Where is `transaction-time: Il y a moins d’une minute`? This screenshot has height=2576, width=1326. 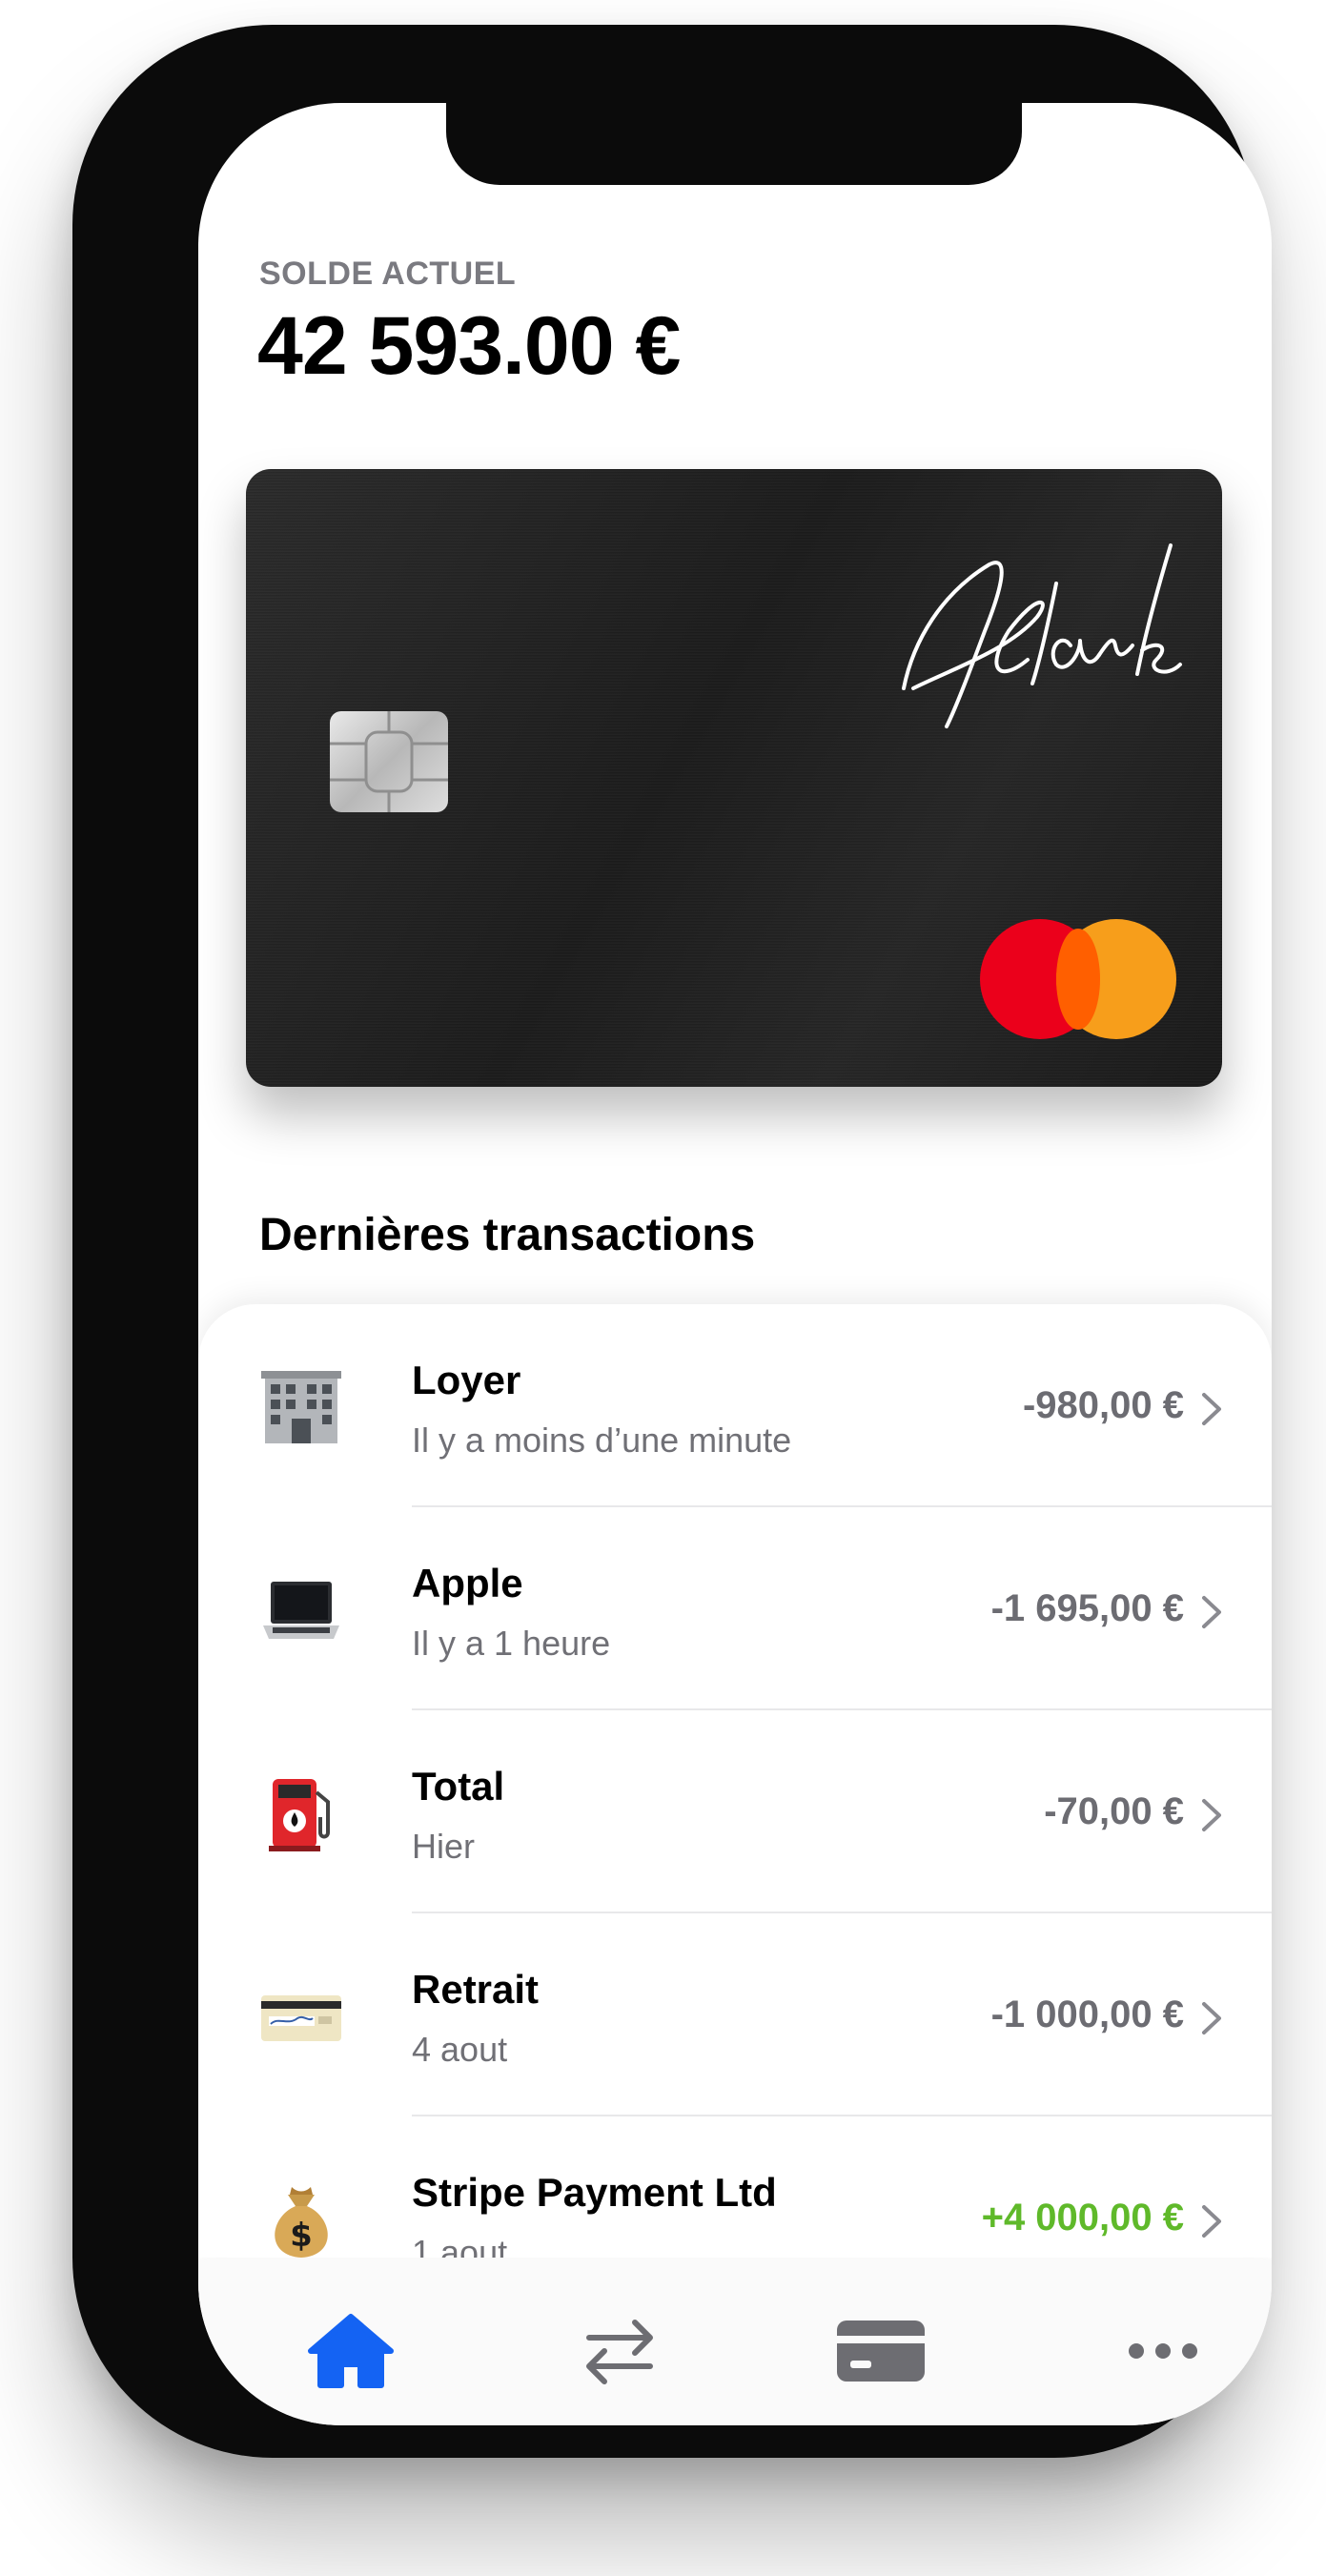
transaction-time: Il y a moins d’une minute is located at coordinates (602, 1440).